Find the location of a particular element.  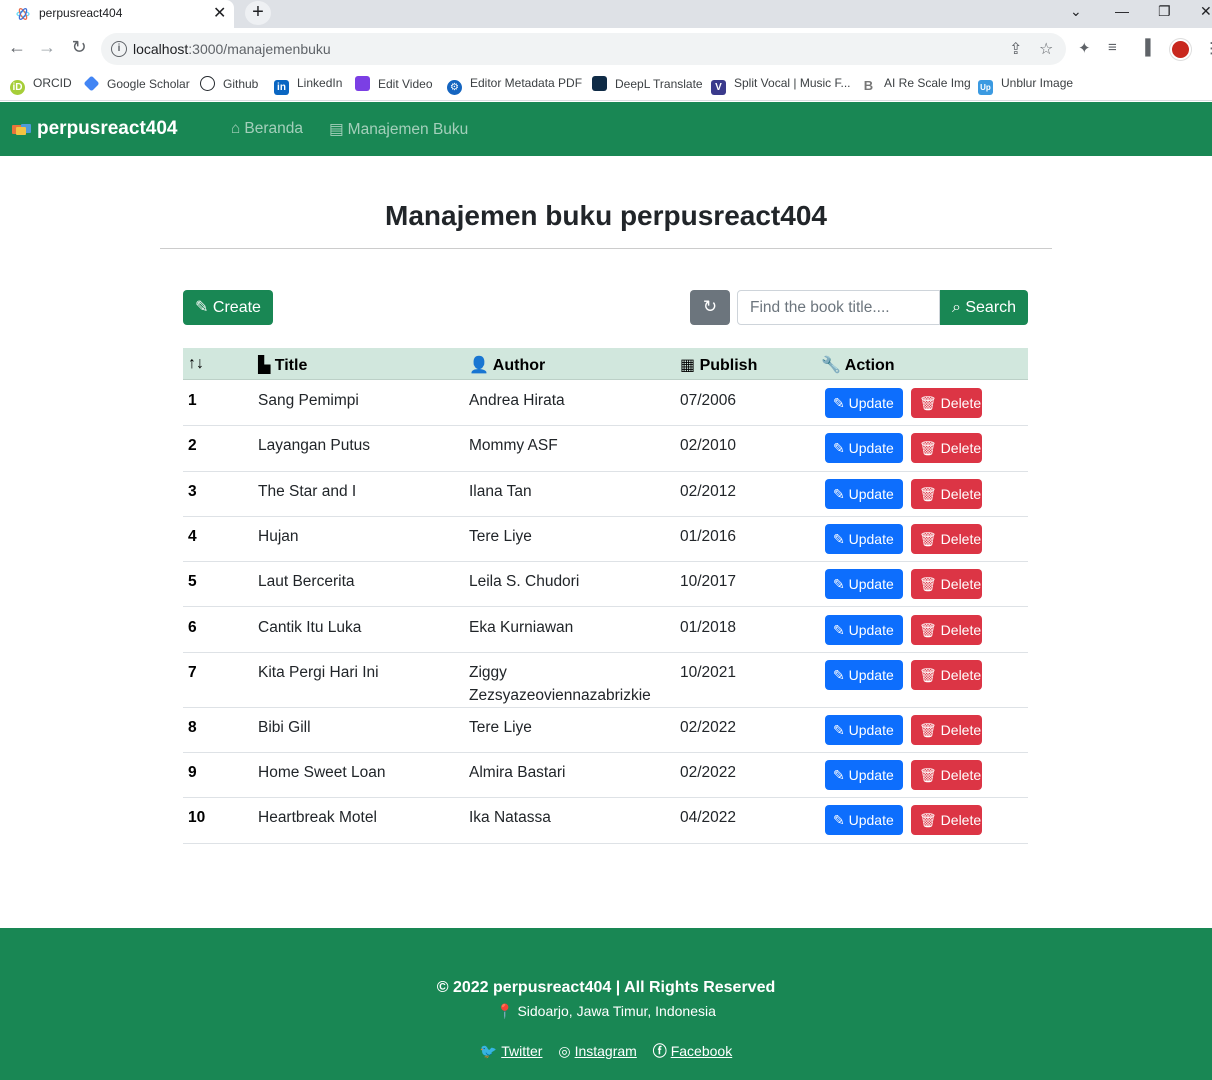

book-author: Eka Kurniawan is located at coordinates (521, 627).